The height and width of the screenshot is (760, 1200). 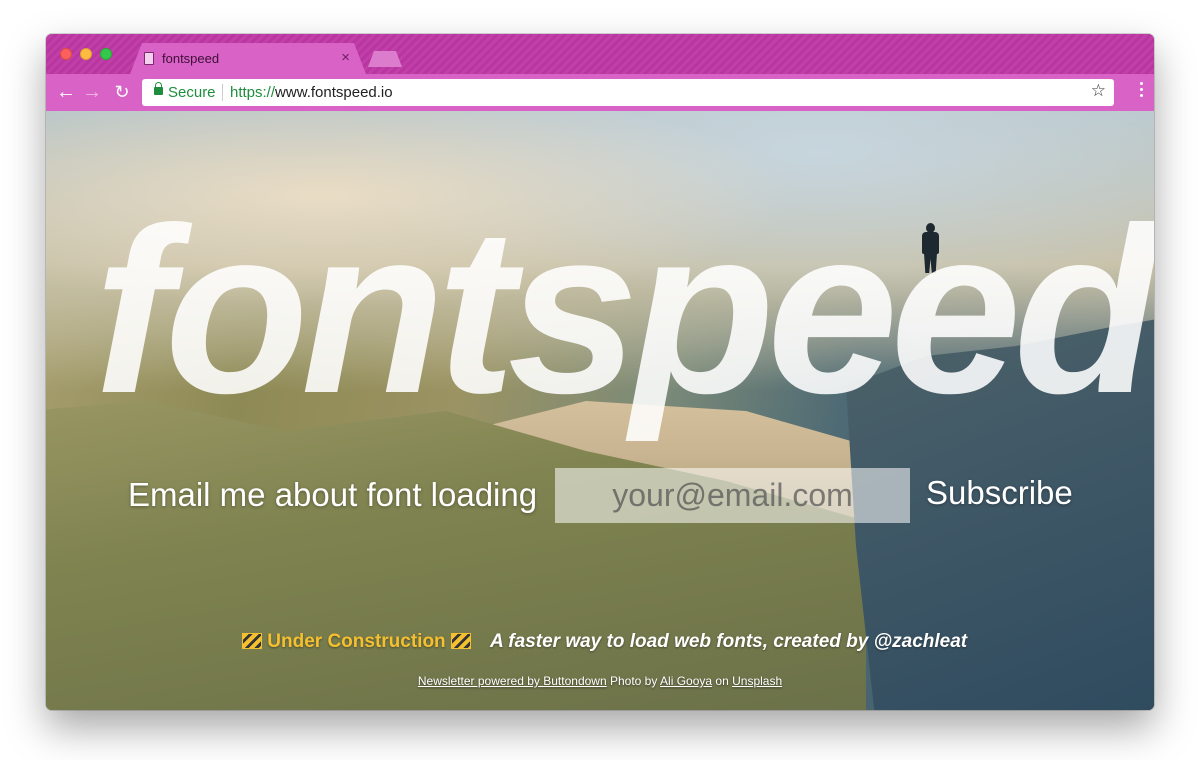 What do you see at coordinates (66, 54) in the screenshot?
I see `close-window-button` at bounding box center [66, 54].